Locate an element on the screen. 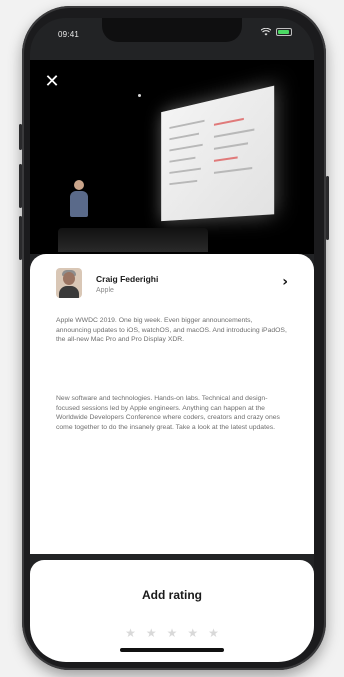 This screenshot has height=677, width=344. presenter-body is located at coordinates (79, 204).